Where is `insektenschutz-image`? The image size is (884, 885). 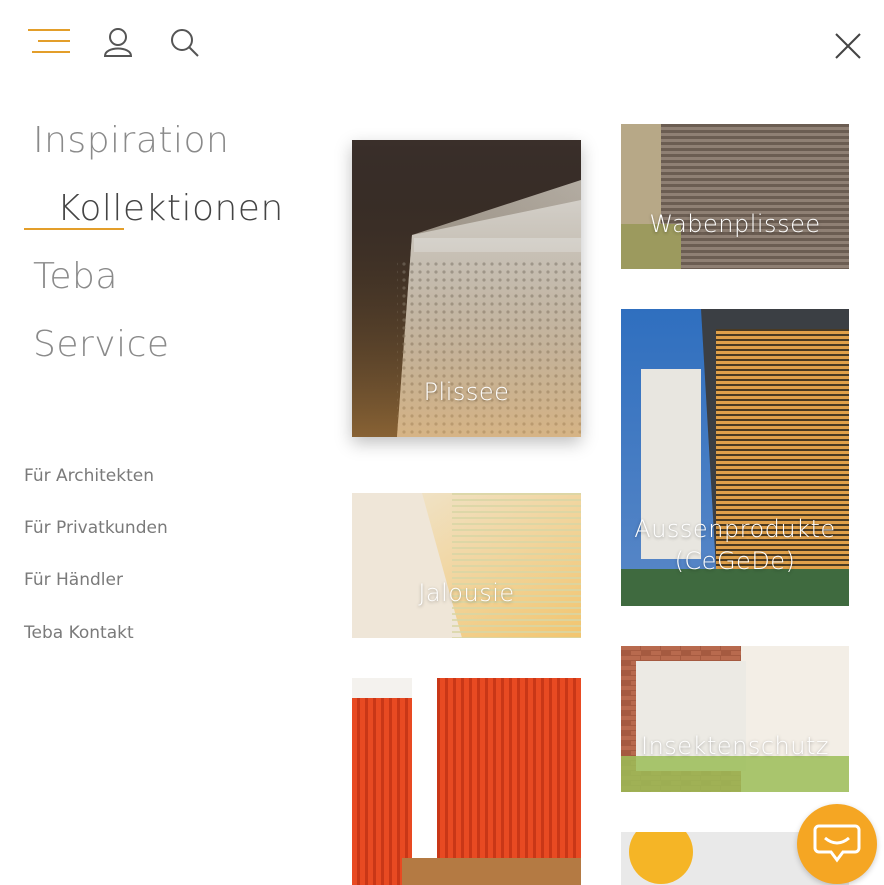 insektenschutz-image is located at coordinates (735, 719).